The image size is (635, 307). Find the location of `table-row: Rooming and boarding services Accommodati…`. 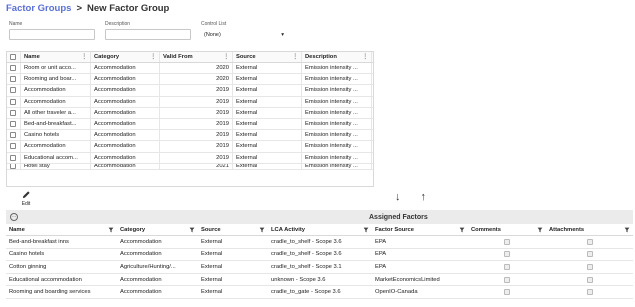

table-row: Rooming and boarding services Accommodati… is located at coordinates (319, 292).